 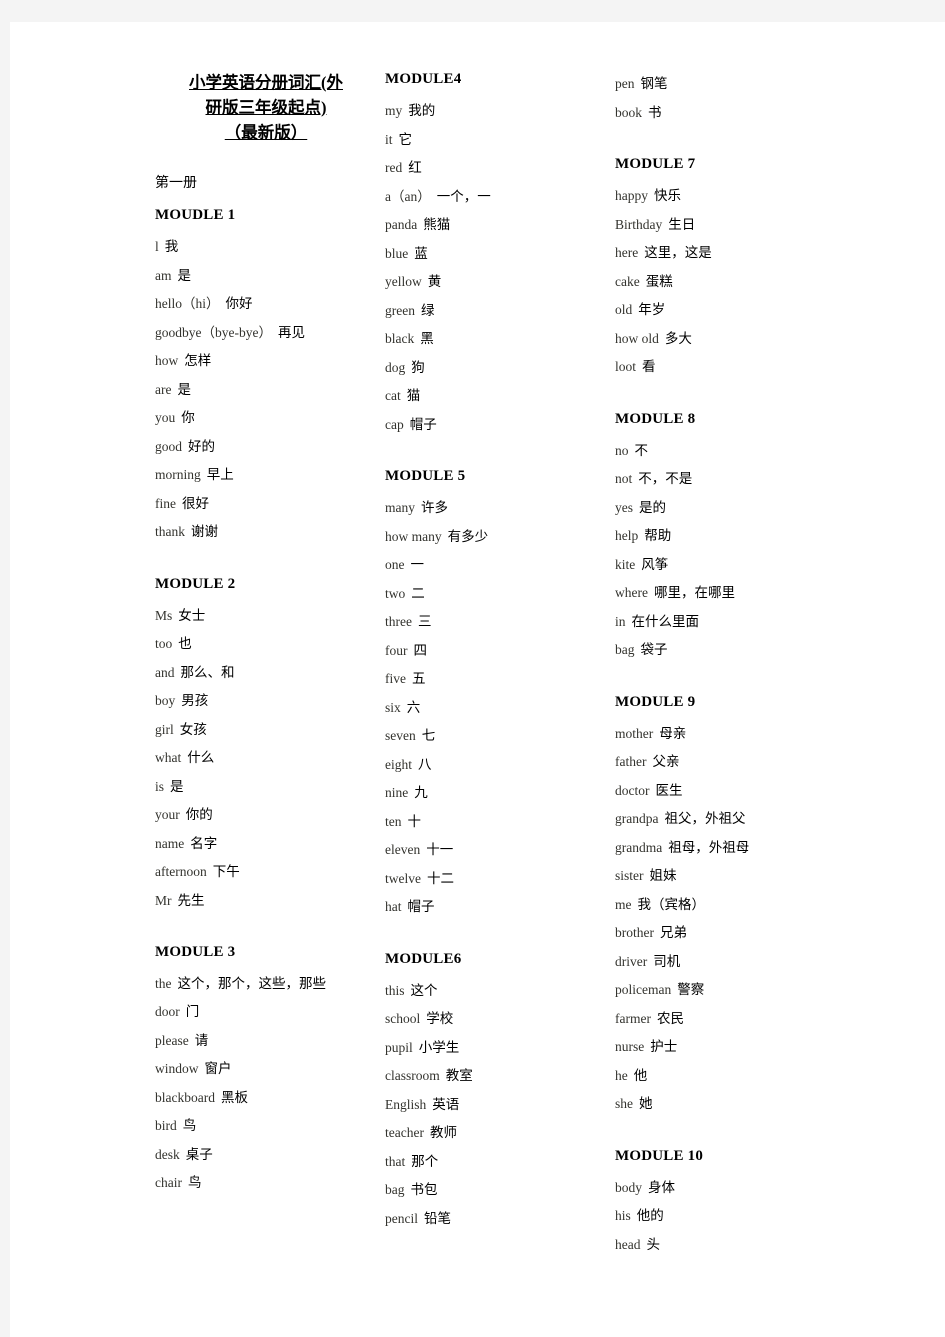 What do you see at coordinates (496, 1133) in the screenshot?
I see `vocab-entry: teacher 教师` at bounding box center [496, 1133].